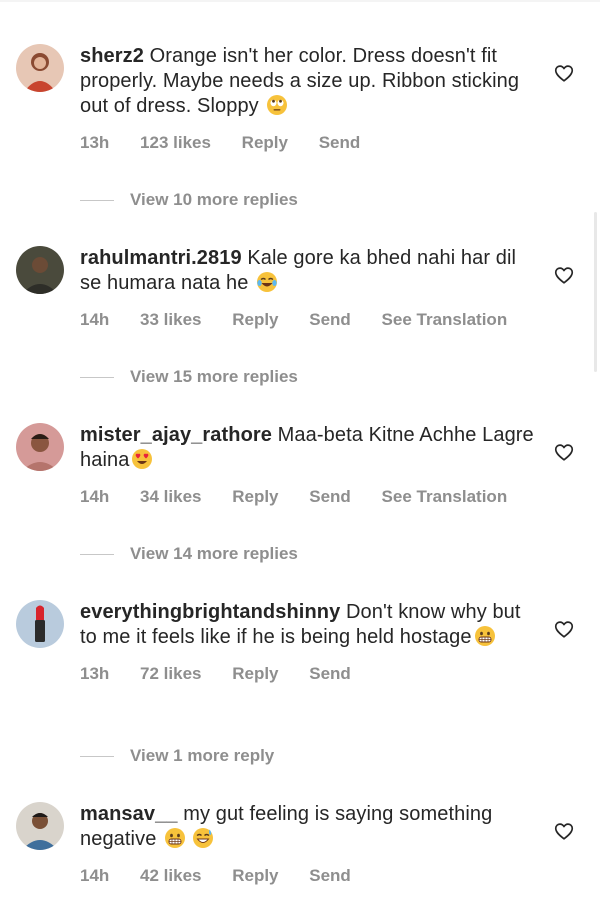  Describe the element at coordinates (175, 143) in the screenshot. I see `likes-count: 123 likes` at that location.